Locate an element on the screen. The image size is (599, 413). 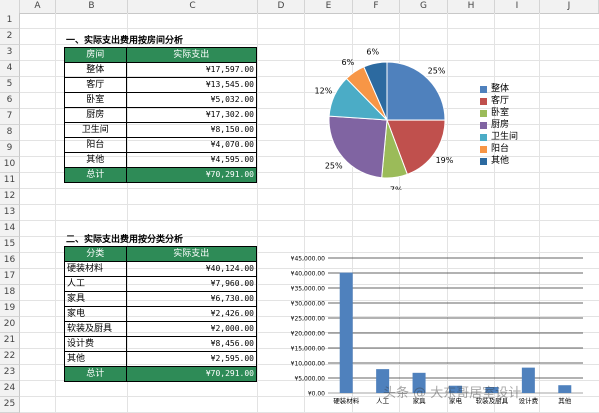
row-header-3: 3 is located at coordinates (10, 53).